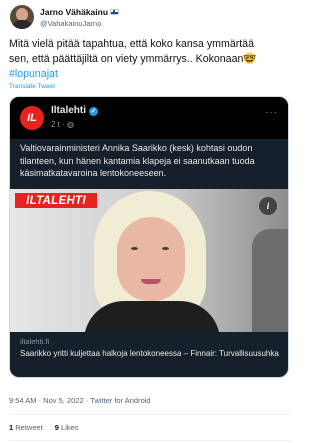 The width and height of the screenshot is (320, 443). I want to click on retweet-count: 1, so click(11, 427).